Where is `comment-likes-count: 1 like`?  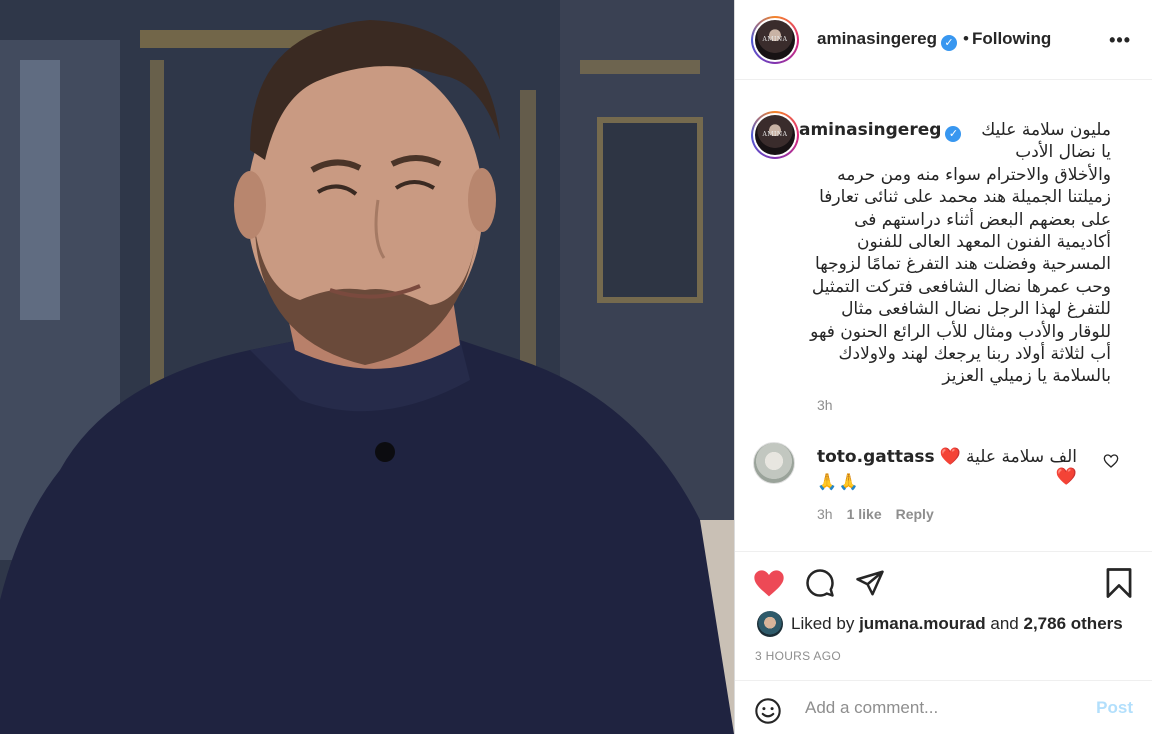
comment-likes-count: 1 like is located at coordinates (864, 514).